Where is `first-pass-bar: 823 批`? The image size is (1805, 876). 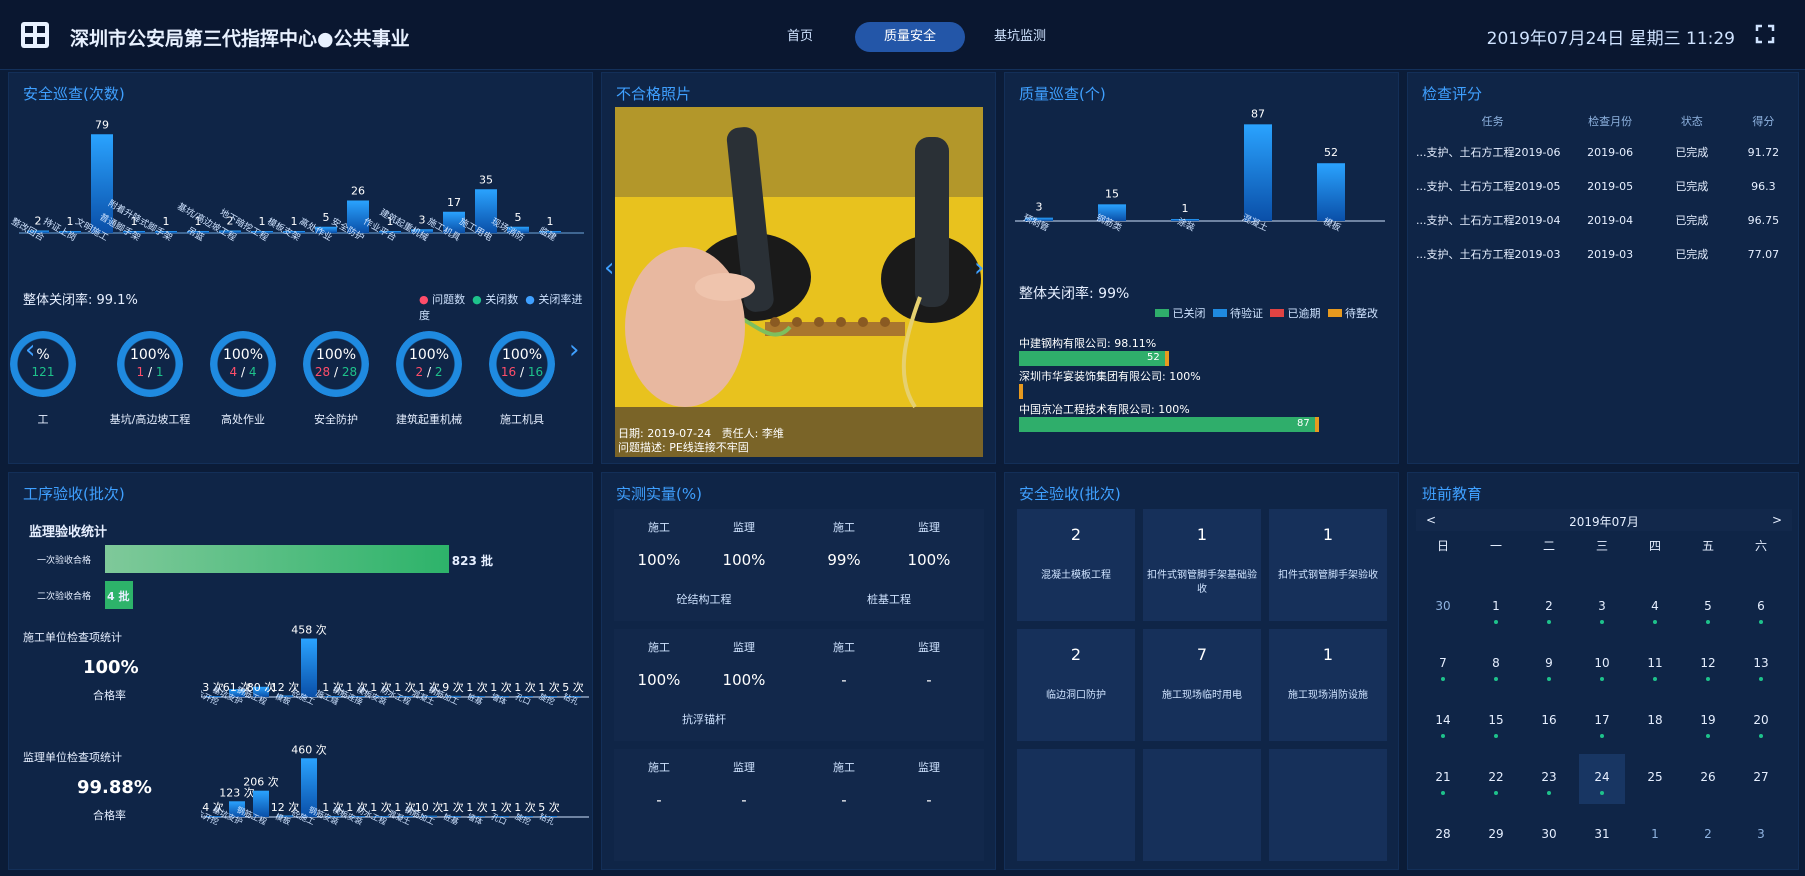
first-pass-bar: 823 批 is located at coordinates (305, 559).